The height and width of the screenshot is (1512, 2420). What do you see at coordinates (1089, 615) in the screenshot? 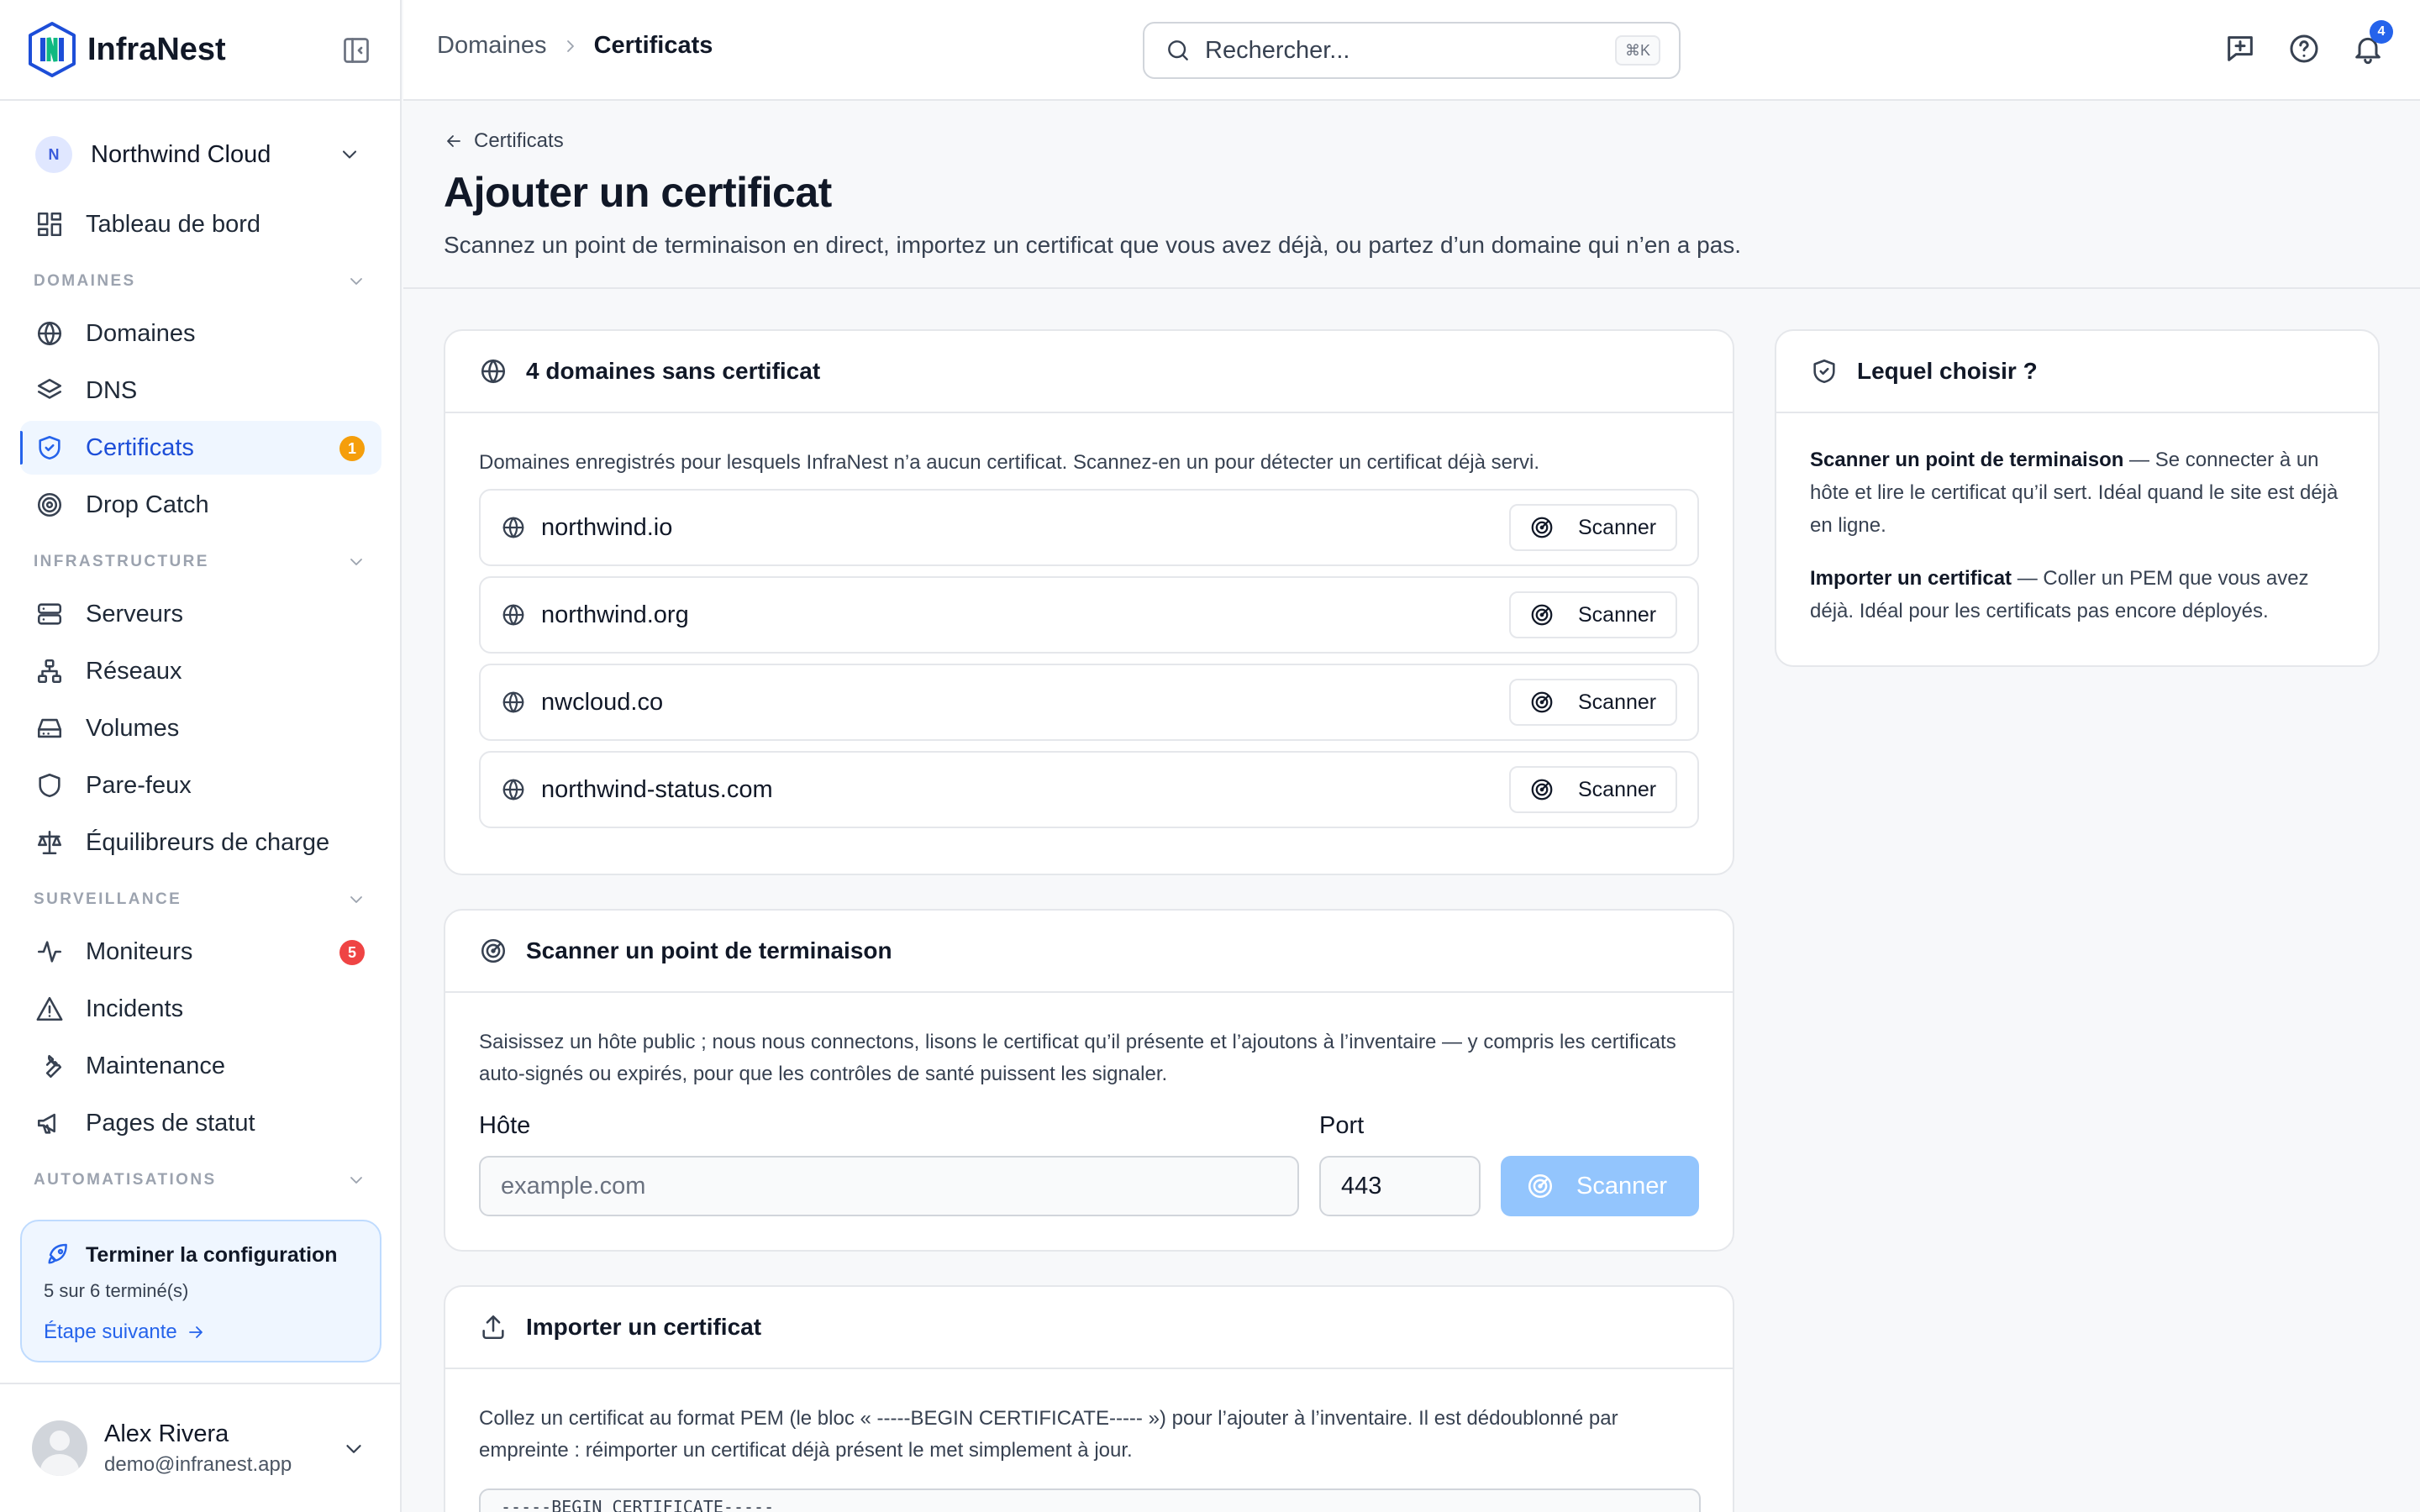
I see `domain-row: northwind.org Scanner` at bounding box center [1089, 615].